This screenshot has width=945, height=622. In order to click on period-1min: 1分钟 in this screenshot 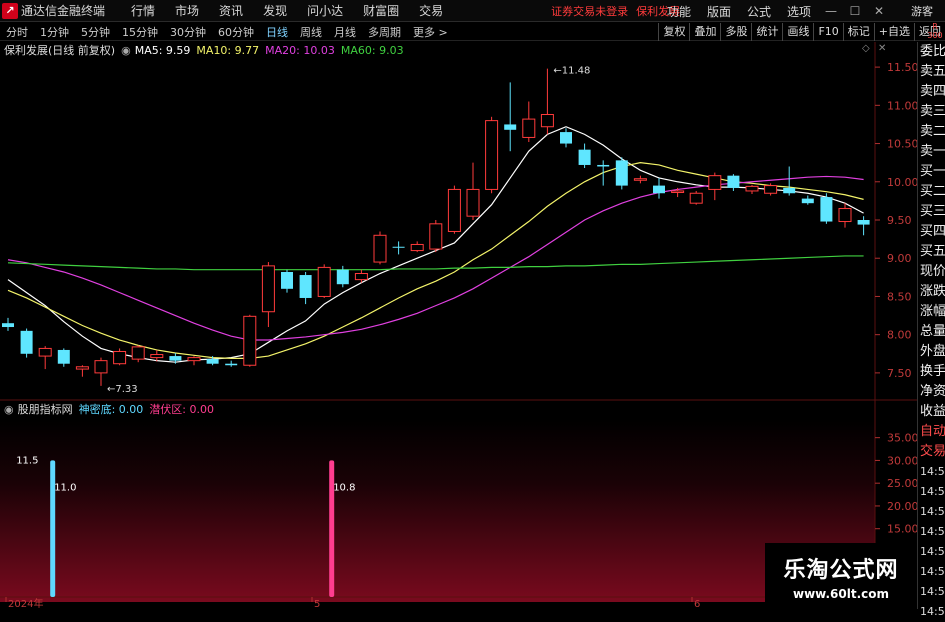, I will do `click(54, 32)`.